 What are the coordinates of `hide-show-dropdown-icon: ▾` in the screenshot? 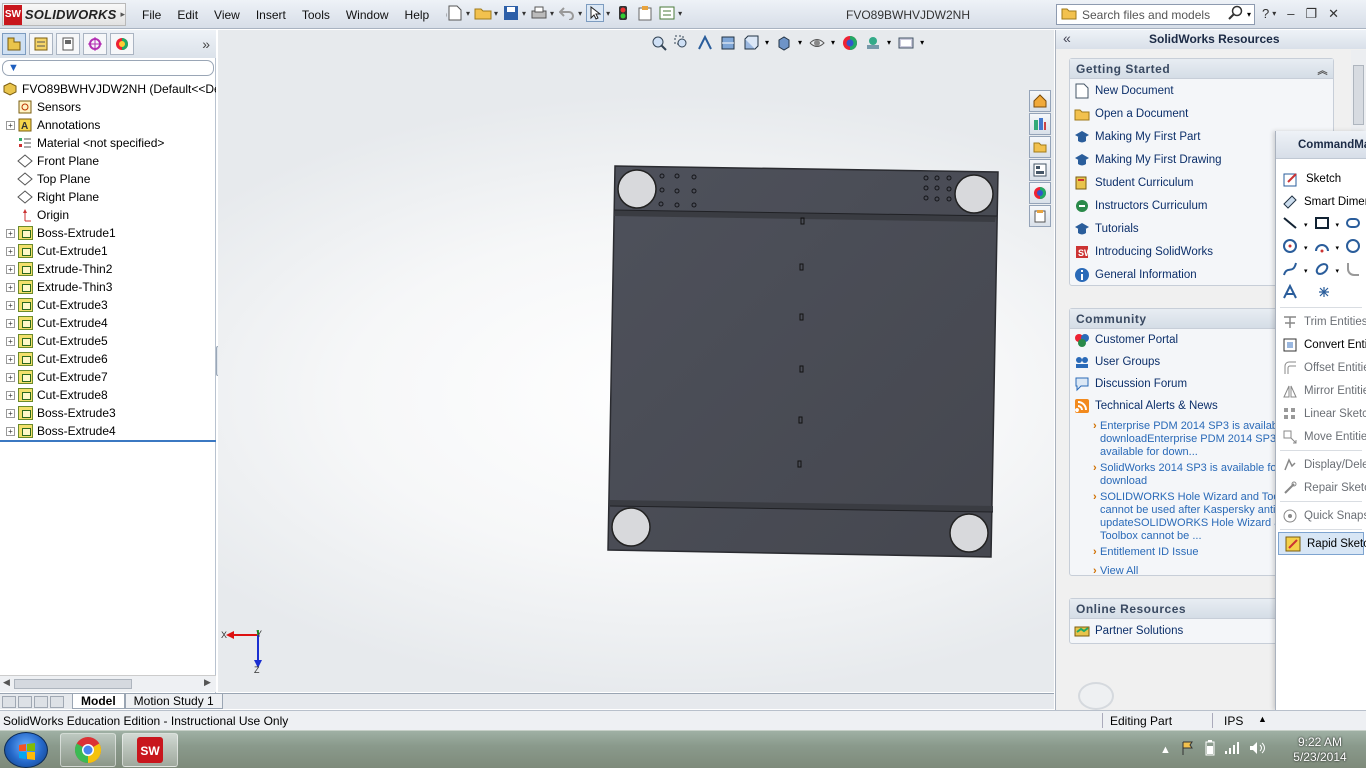 It's located at (833, 42).